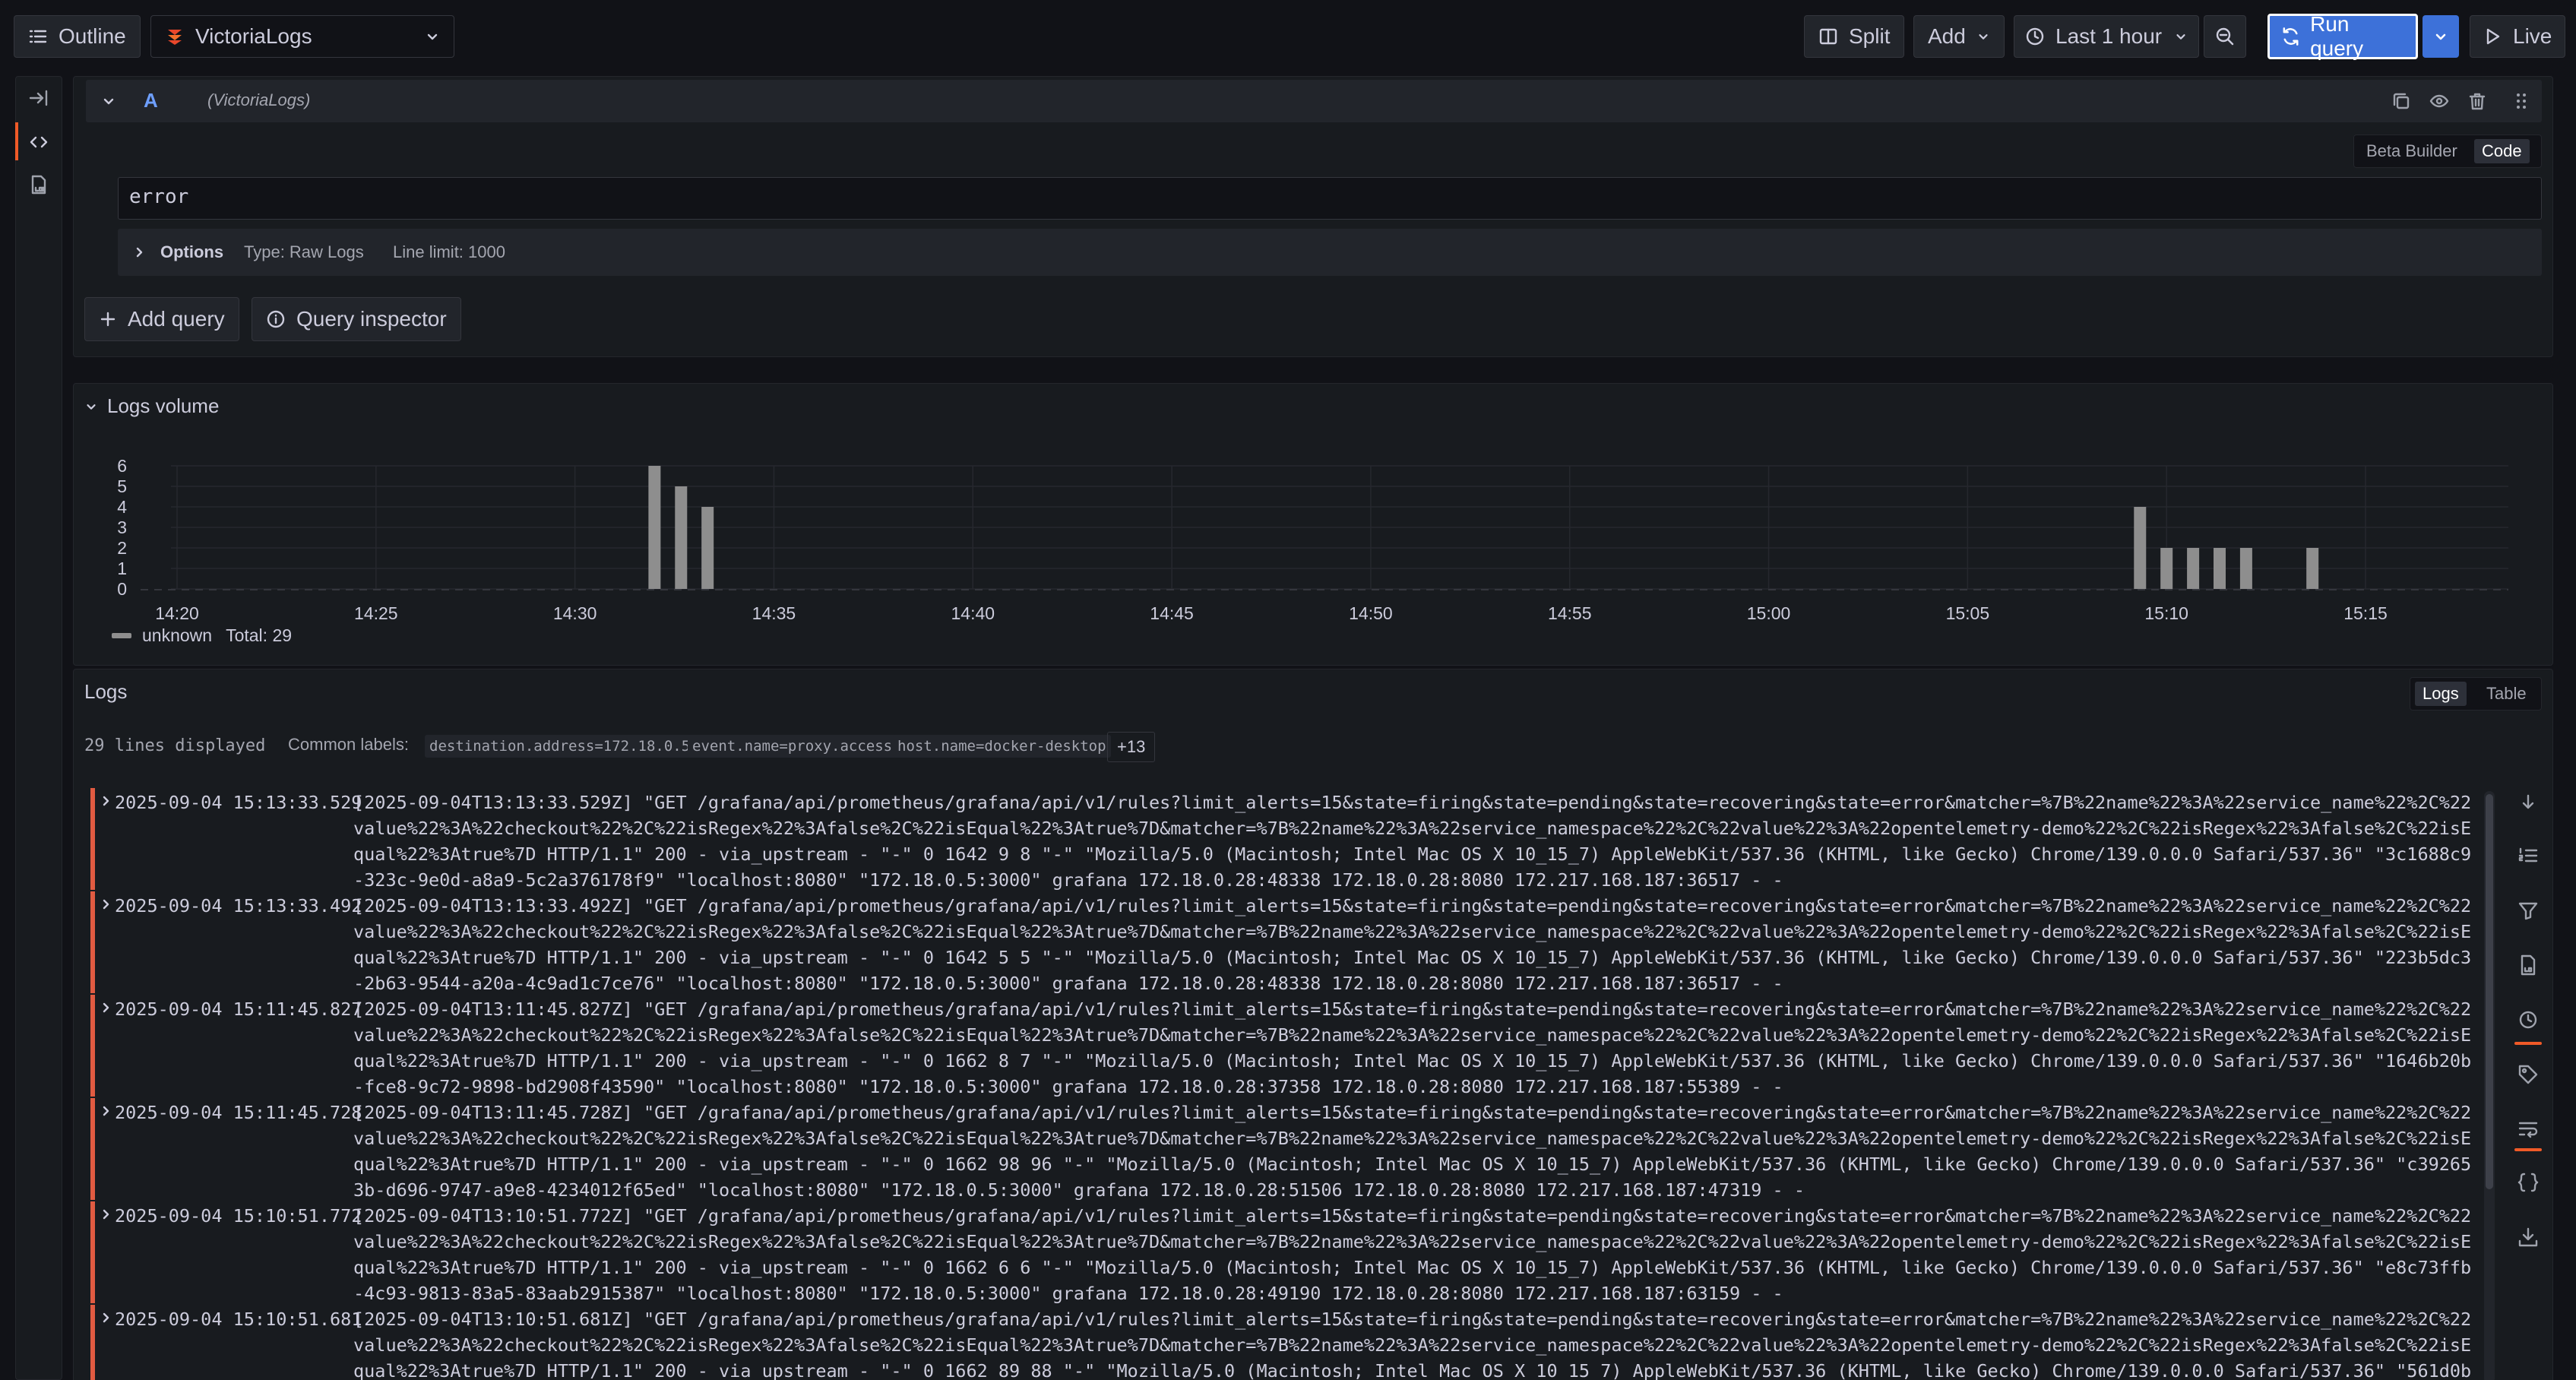 Image resolution: width=2576 pixels, height=1380 pixels. What do you see at coordinates (1854, 36) in the screenshot?
I see `split-button: Split` at bounding box center [1854, 36].